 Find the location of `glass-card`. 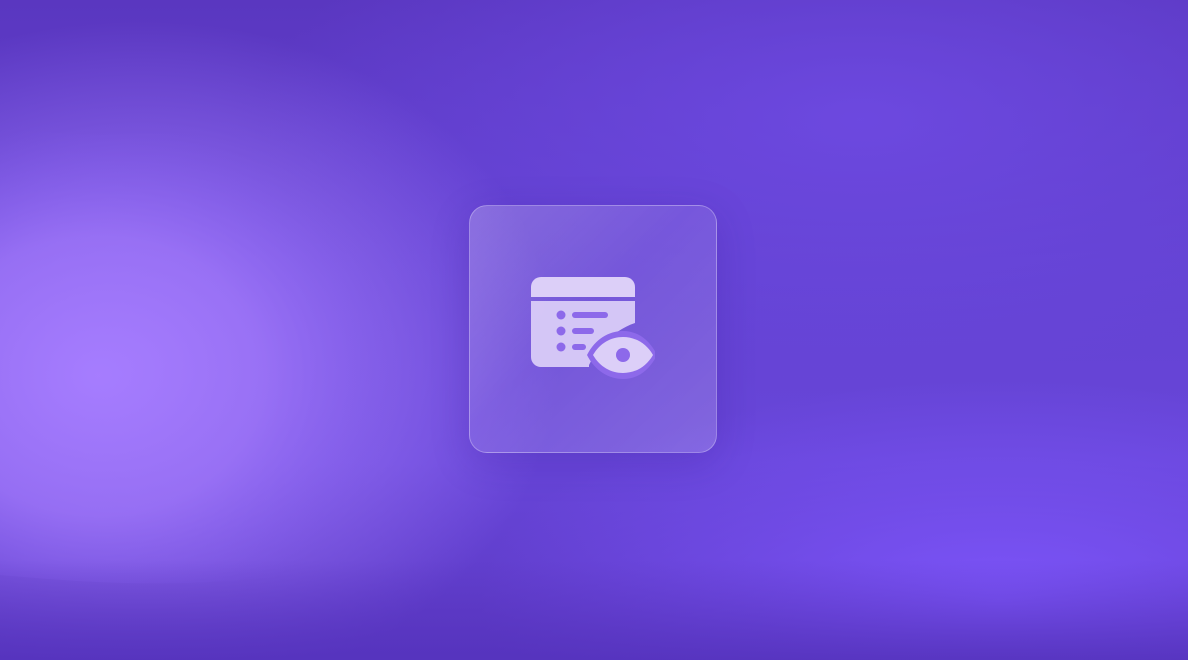

glass-card is located at coordinates (593, 329).